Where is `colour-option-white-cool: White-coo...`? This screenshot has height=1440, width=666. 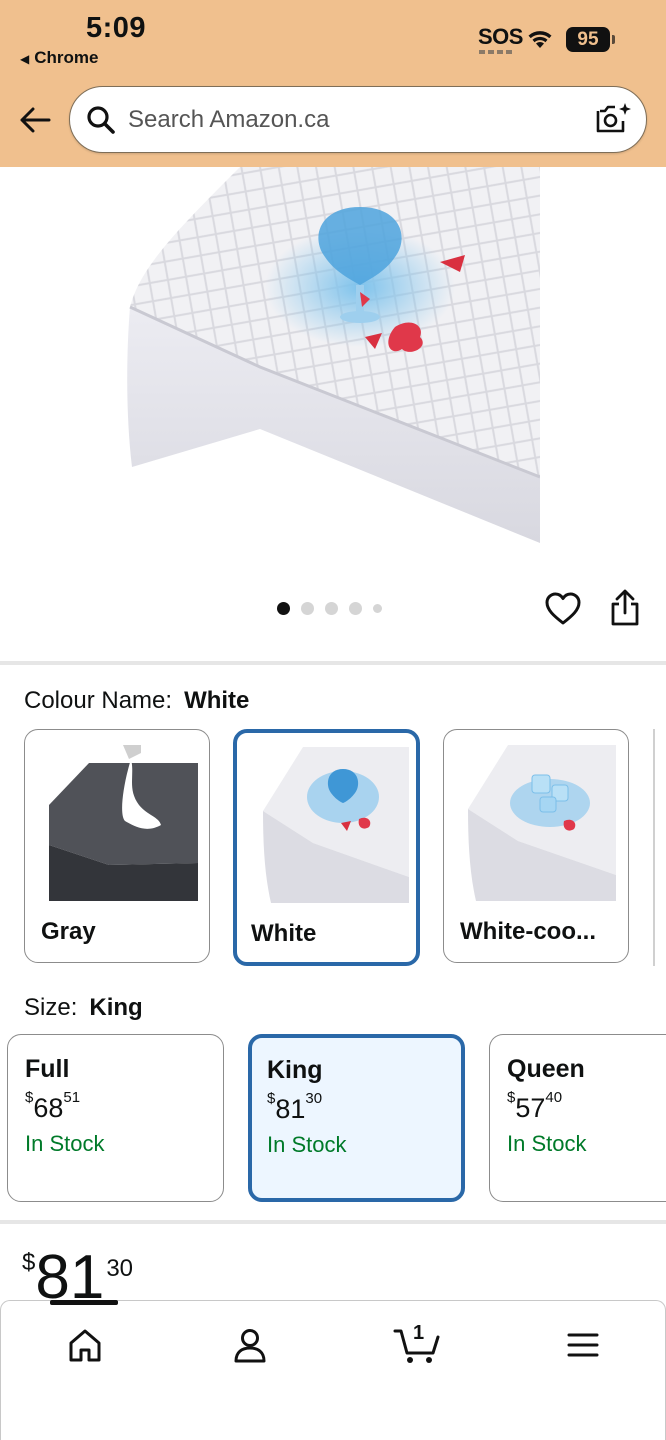
colour-option-white-cool: White-coo... is located at coordinates (536, 846).